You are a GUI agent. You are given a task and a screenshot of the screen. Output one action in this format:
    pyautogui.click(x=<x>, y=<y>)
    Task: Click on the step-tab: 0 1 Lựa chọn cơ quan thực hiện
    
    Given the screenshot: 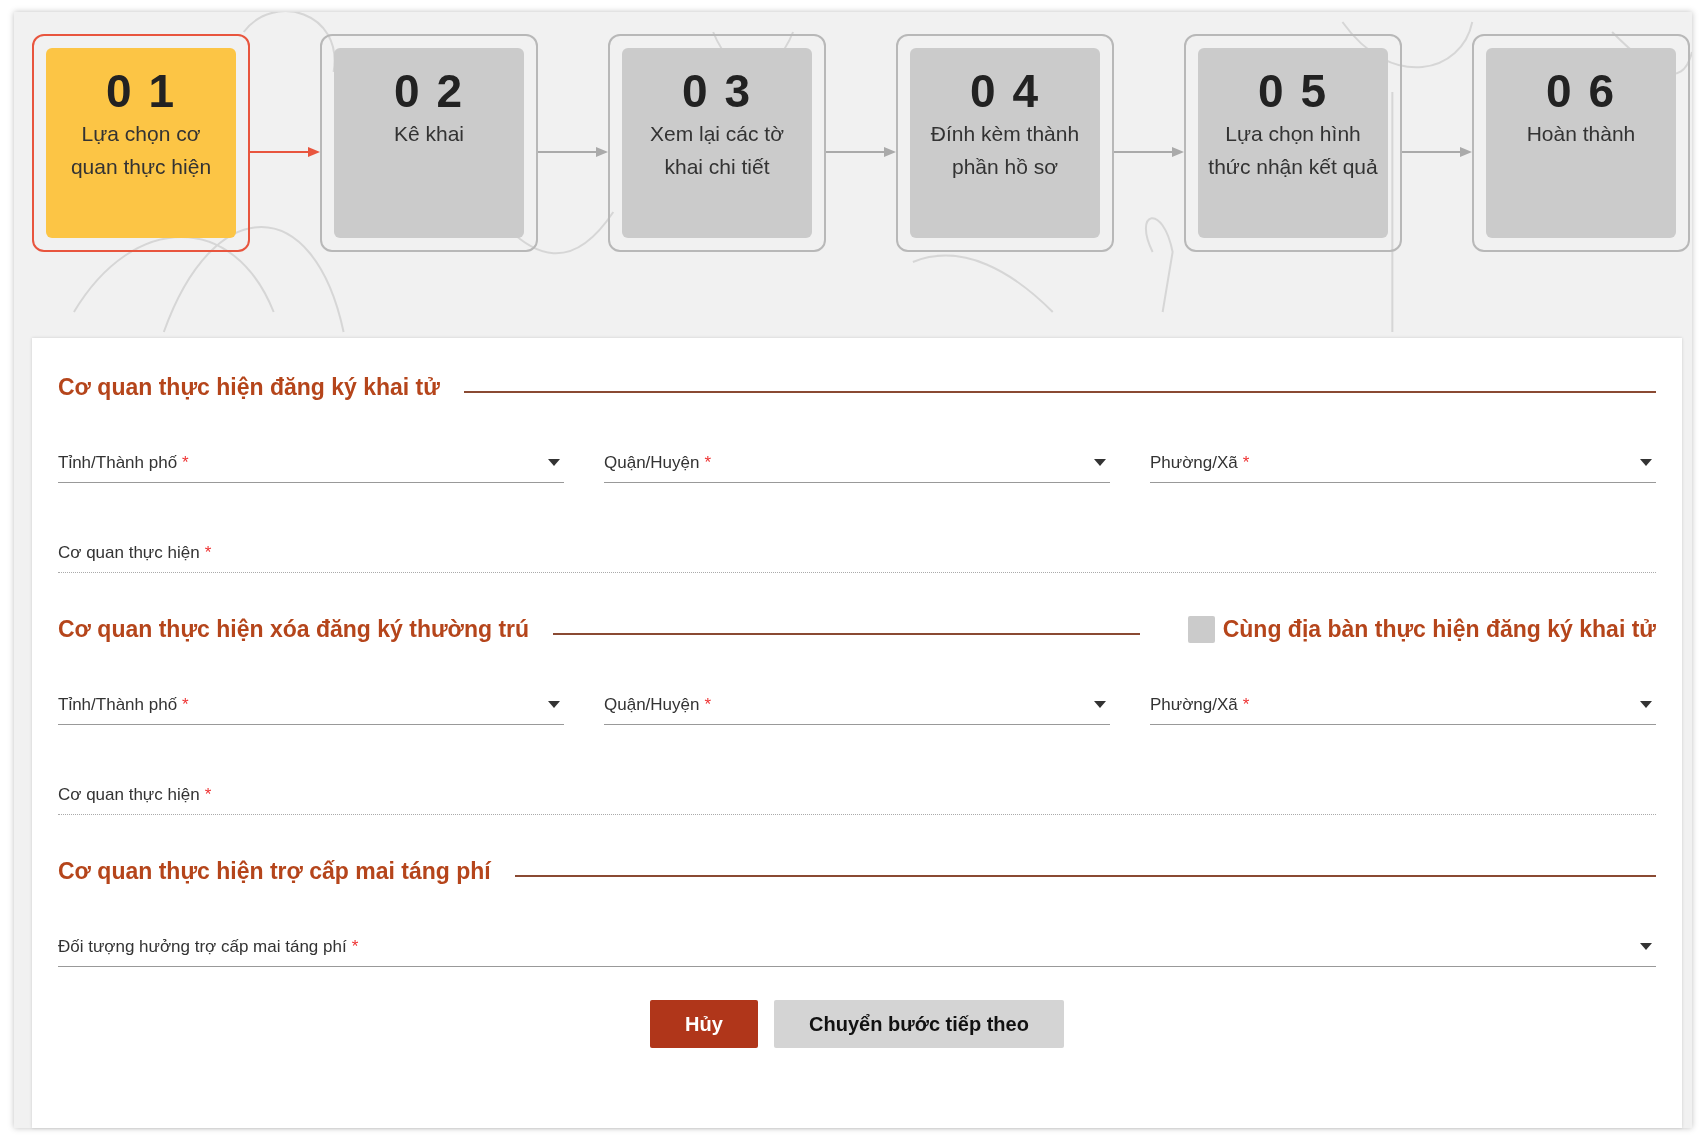 What is the action you would take?
    pyautogui.click(x=141, y=143)
    